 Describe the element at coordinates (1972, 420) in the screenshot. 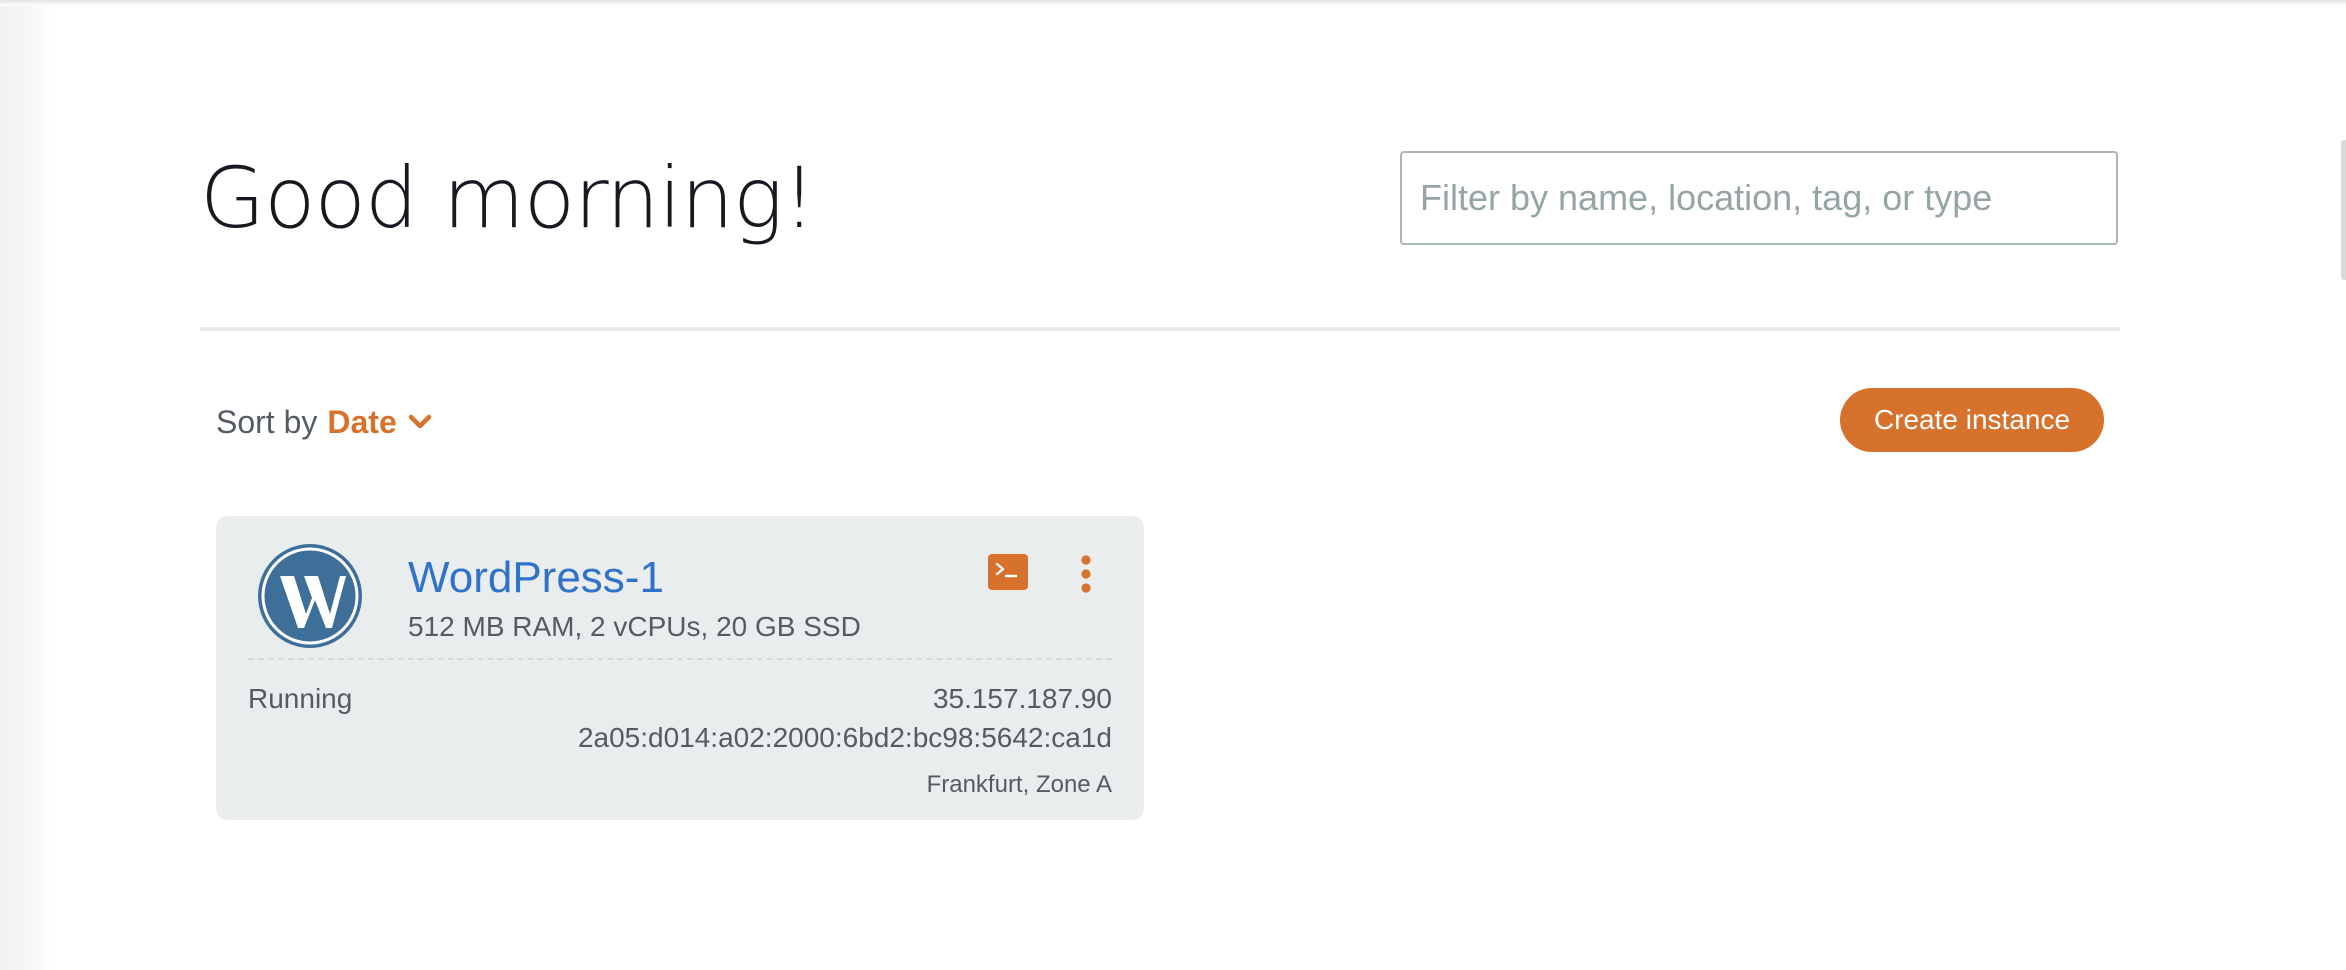

I see `create-instance-button: Create instance` at that location.